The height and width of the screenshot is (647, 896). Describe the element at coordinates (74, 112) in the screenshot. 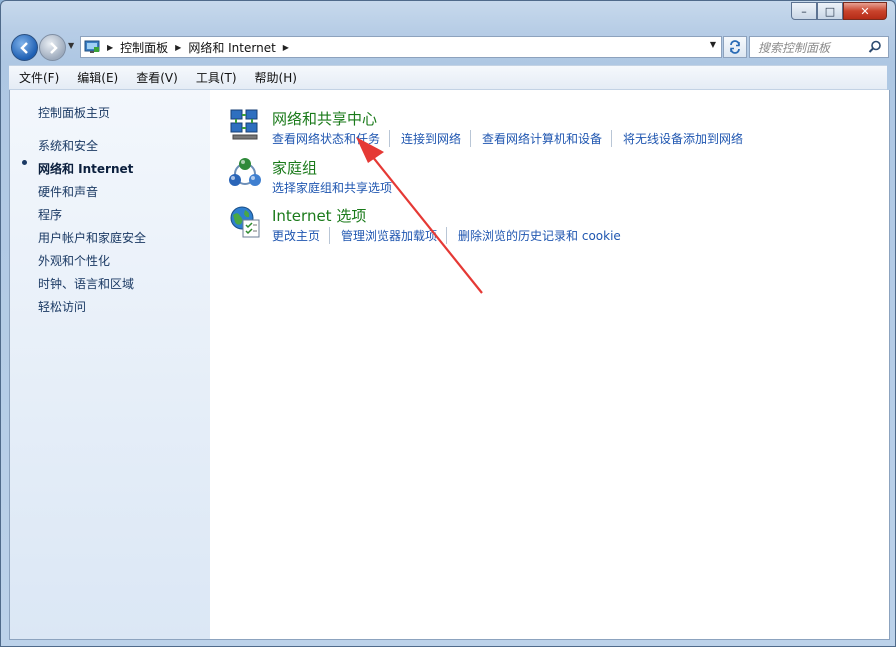

I see `sidebar-item-control-panel-home: 控制面板主页` at that location.